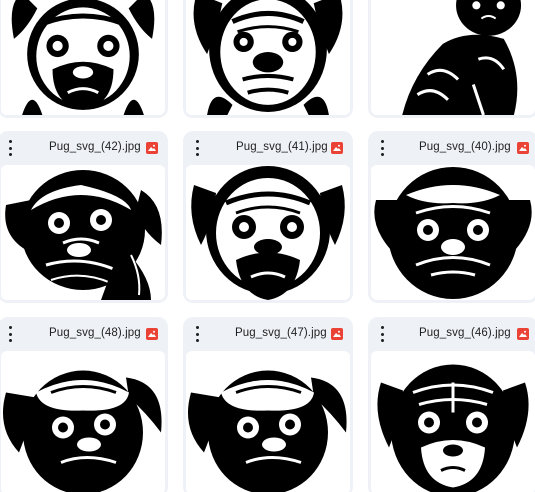 The image size is (535, 492). What do you see at coordinates (282, 147) in the screenshot?
I see `file-name: Pug_svg_(41).jpg` at bounding box center [282, 147].